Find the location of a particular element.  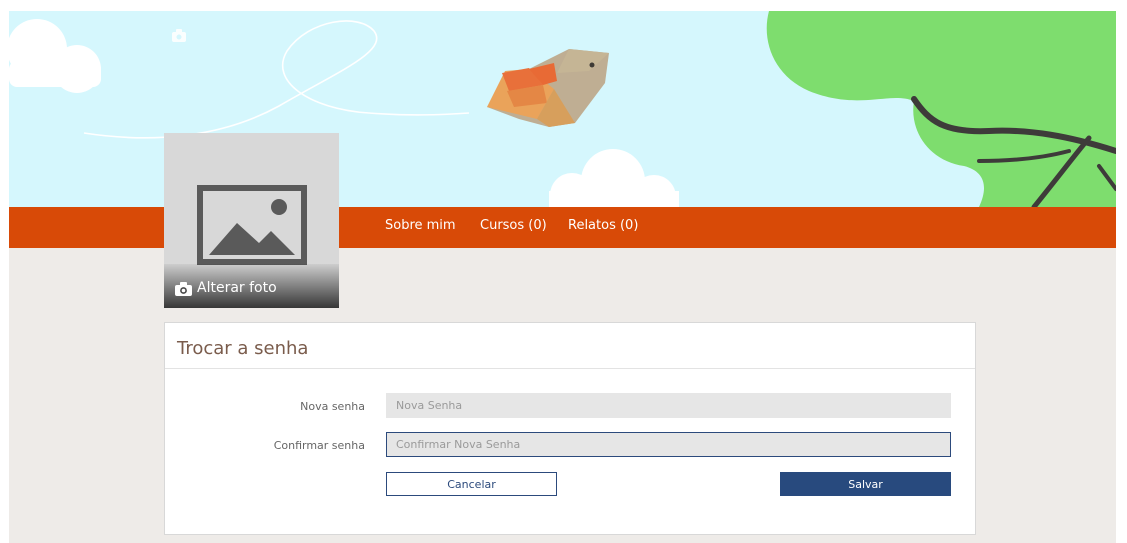

change-photo-button: Alterar foto is located at coordinates (251, 286).